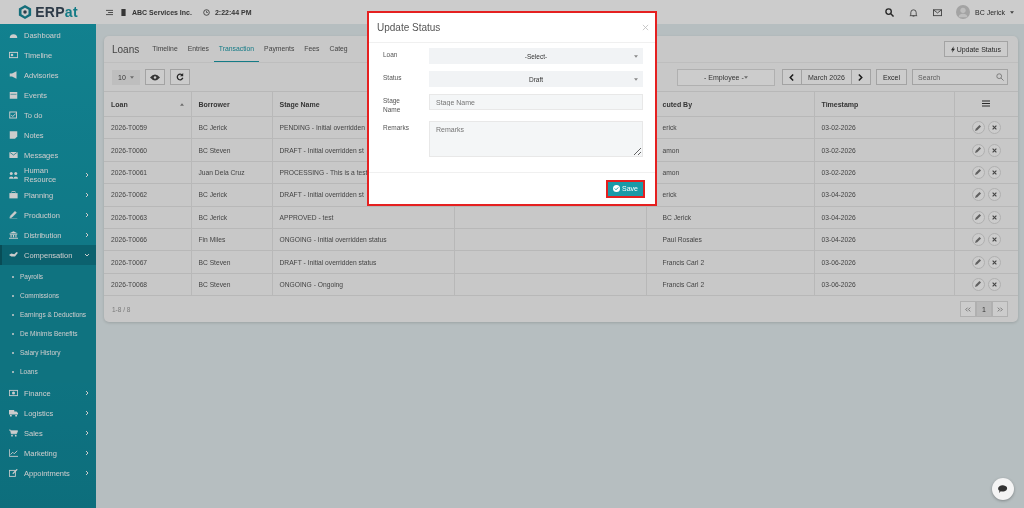 Image resolution: width=1024 pixels, height=508 pixels. Describe the element at coordinates (617, 188) in the screenshot. I see `check-circle-icon` at that location.